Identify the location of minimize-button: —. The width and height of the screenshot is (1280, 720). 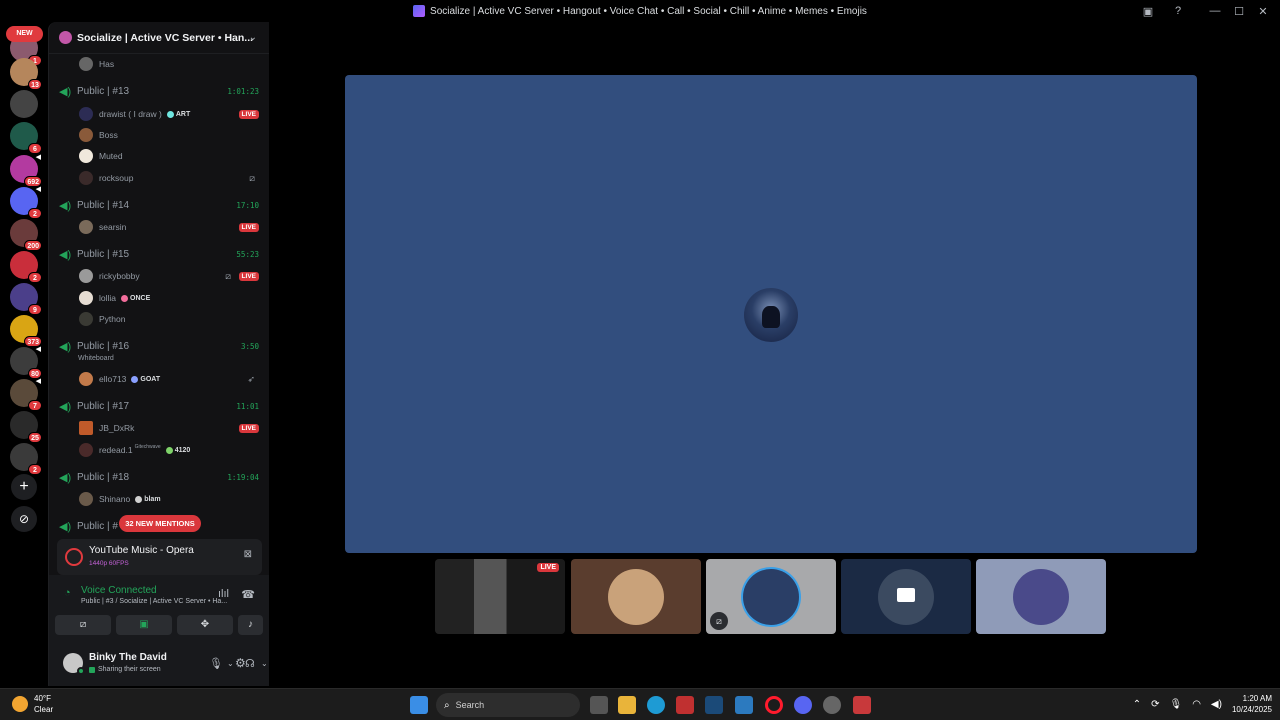
(1215, 11).